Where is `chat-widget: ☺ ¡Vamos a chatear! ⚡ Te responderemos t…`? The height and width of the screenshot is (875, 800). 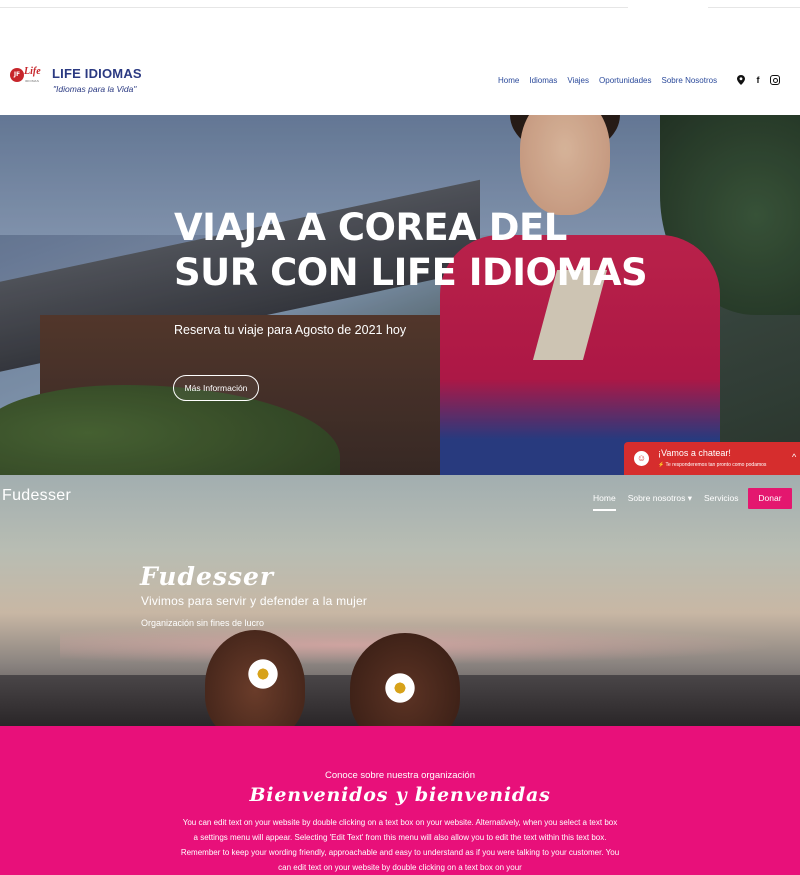 chat-widget: ☺ ¡Vamos a chatear! ⚡ Te responderemos t… is located at coordinates (712, 458).